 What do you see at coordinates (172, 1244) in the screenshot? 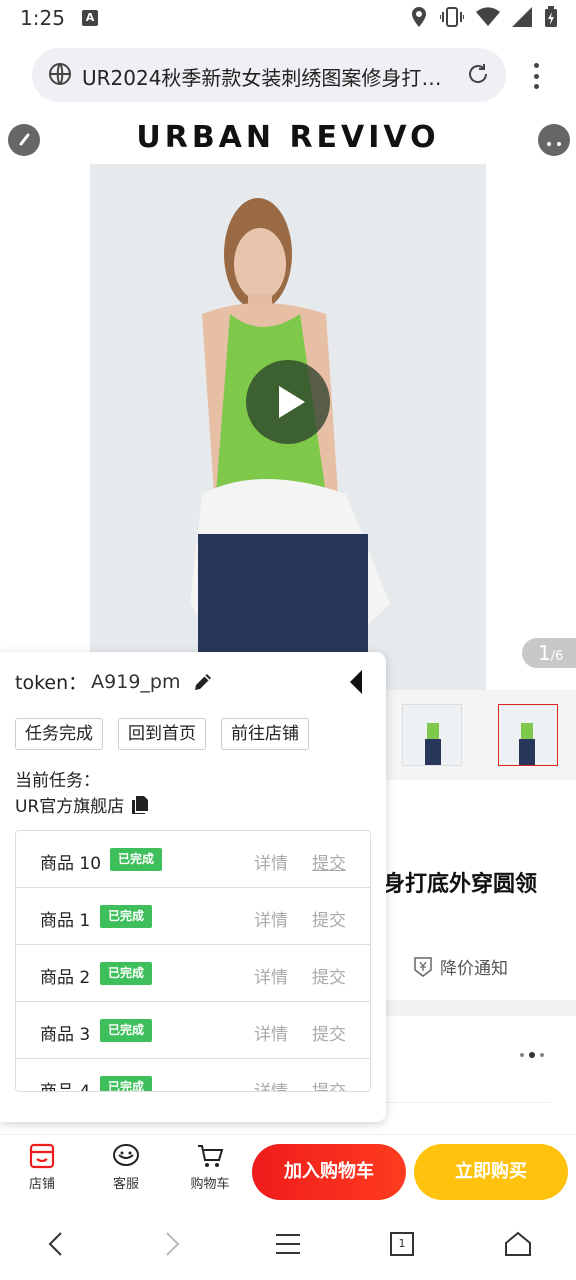
I see `forward-icon` at bounding box center [172, 1244].